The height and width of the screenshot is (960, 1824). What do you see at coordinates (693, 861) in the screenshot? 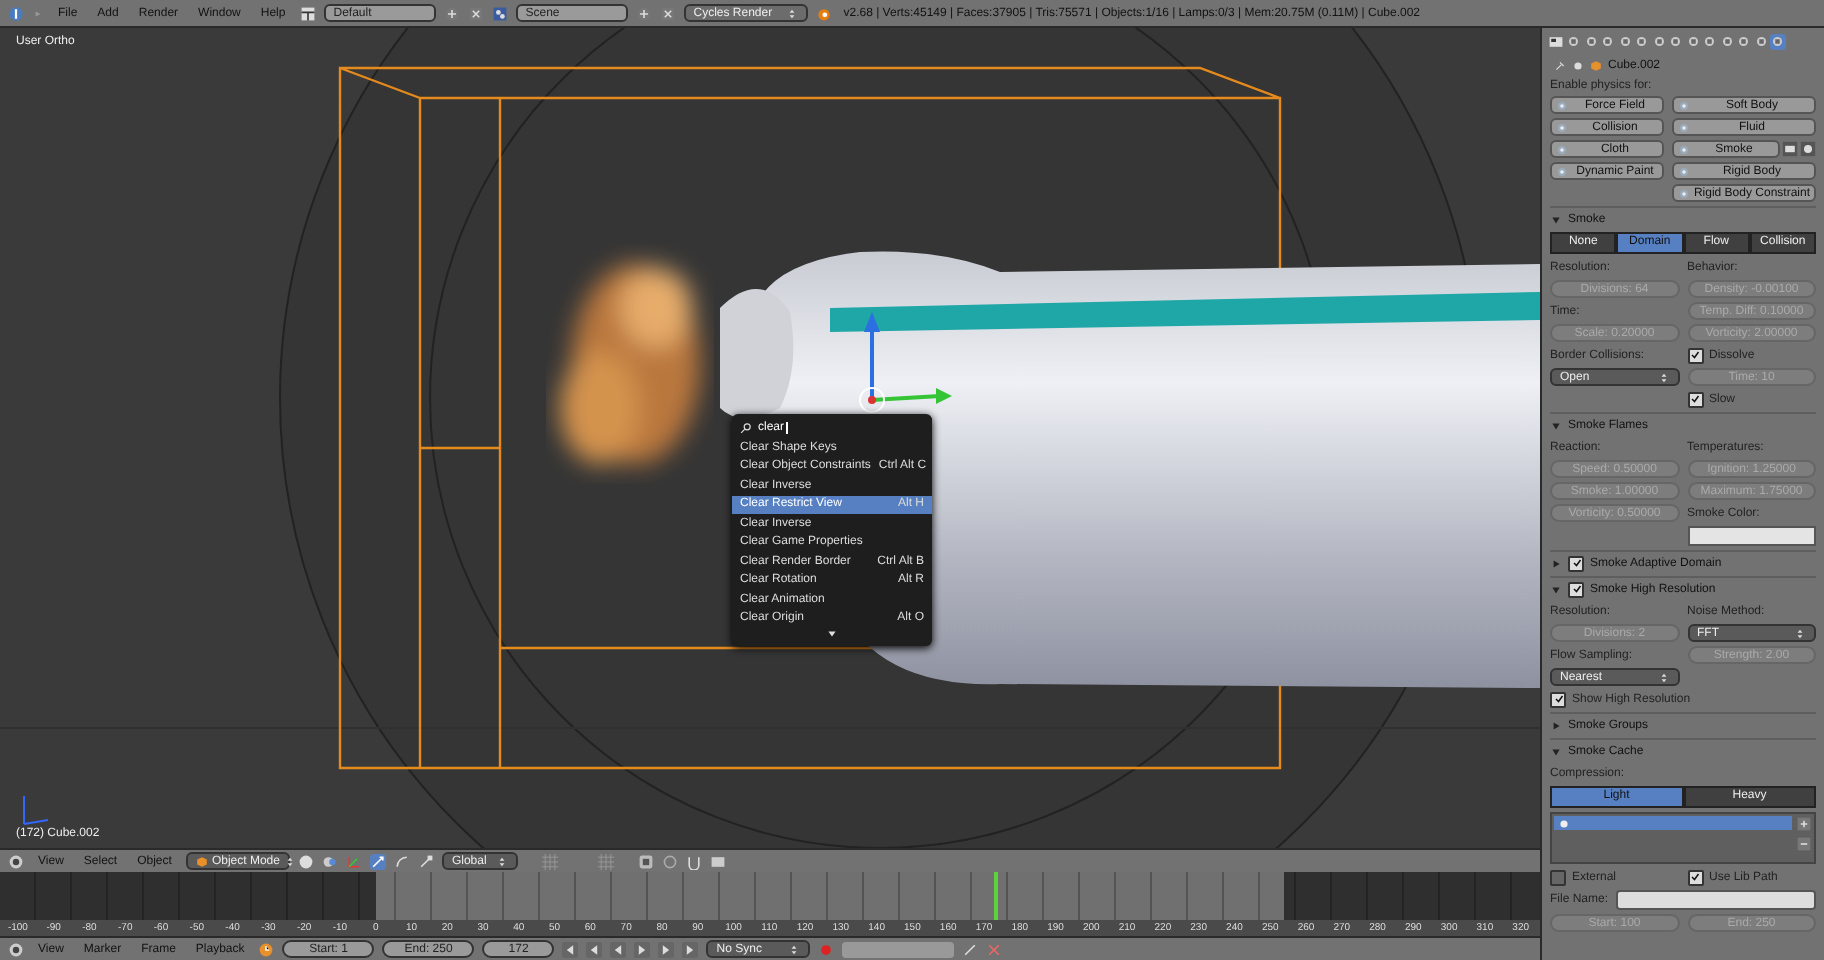
I see `snap-icon` at bounding box center [693, 861].